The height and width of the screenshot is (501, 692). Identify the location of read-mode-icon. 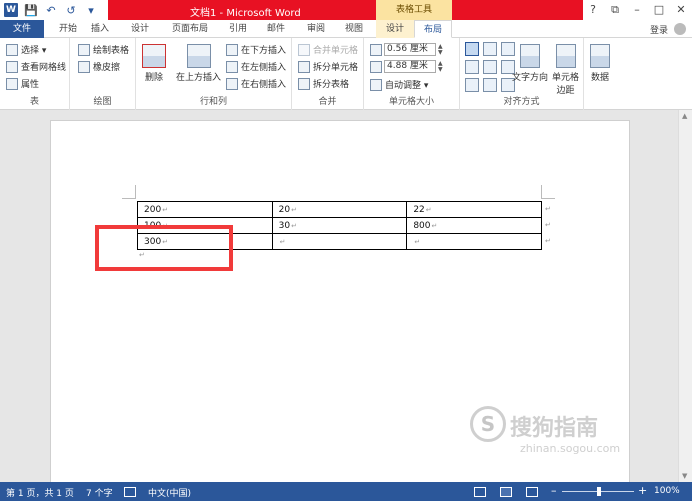
(480, 492).